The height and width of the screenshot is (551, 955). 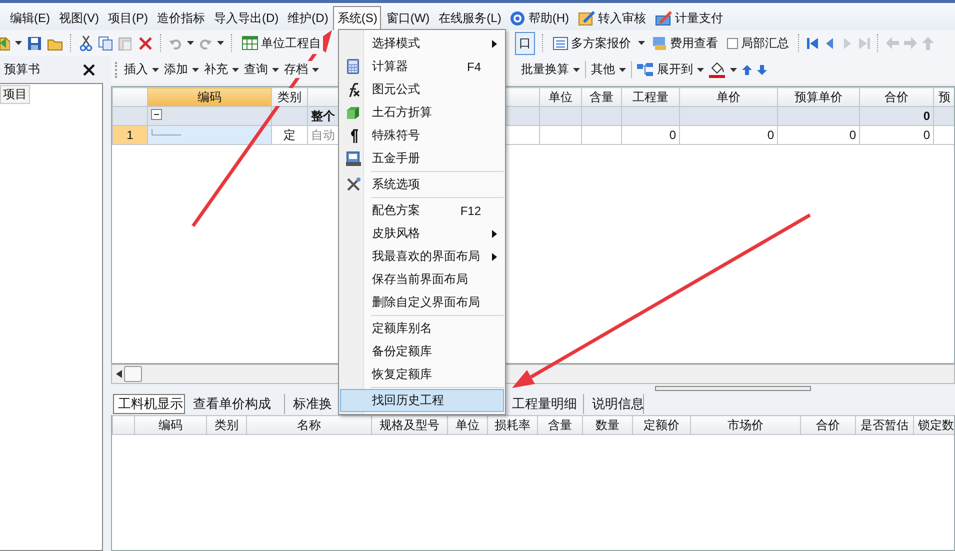 I want to click on tab: 工程量明细, so click(x=546, y=404).